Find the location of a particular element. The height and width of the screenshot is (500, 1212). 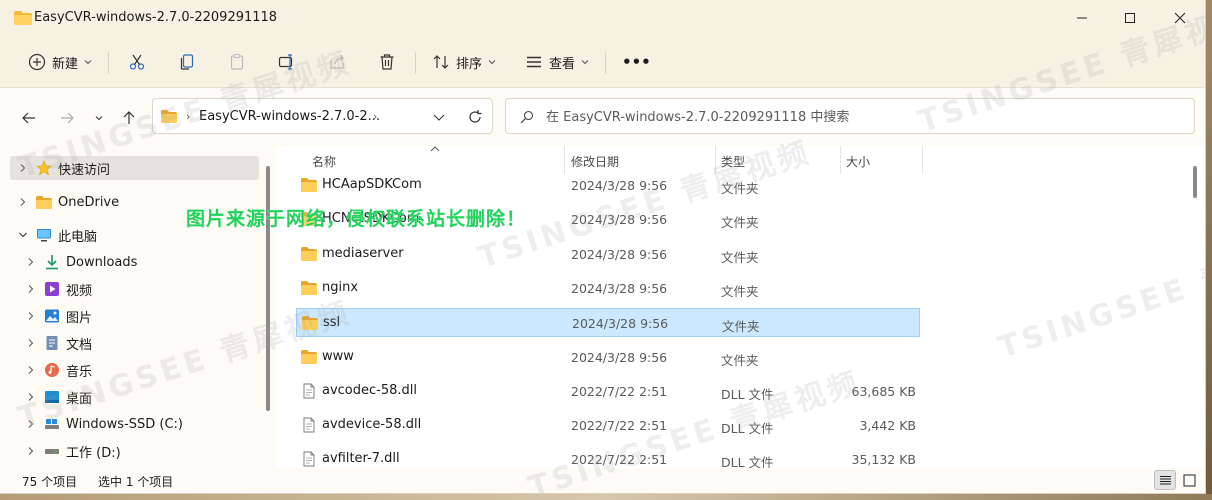

paste-button is located at coordinates (237, 62).